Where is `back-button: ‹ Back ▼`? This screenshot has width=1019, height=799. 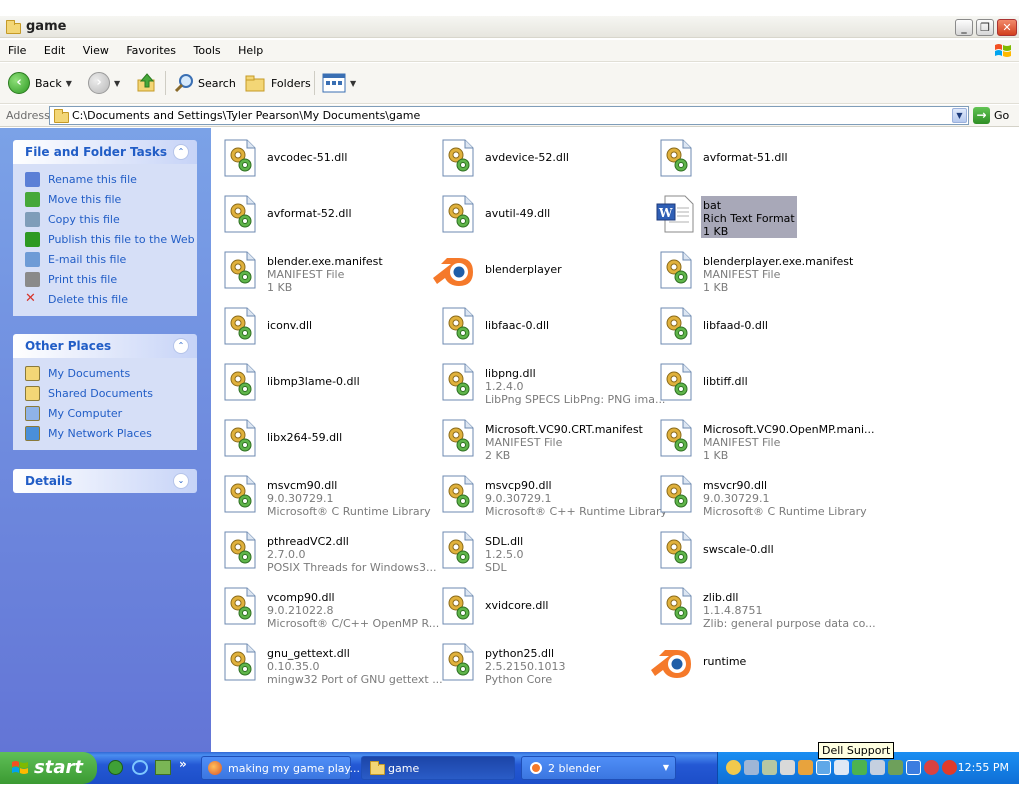
back-button: ‹ Back ▼ is located at coordinates (40, 83).